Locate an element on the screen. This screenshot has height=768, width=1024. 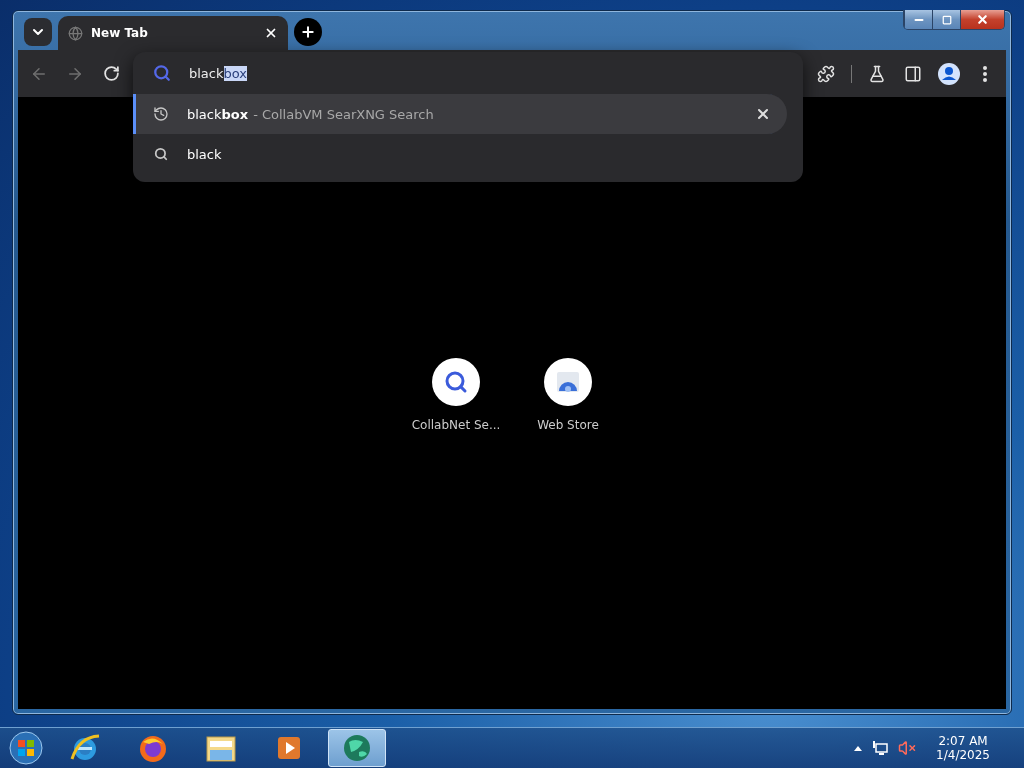
start-button is located at coordinates (26, 748).